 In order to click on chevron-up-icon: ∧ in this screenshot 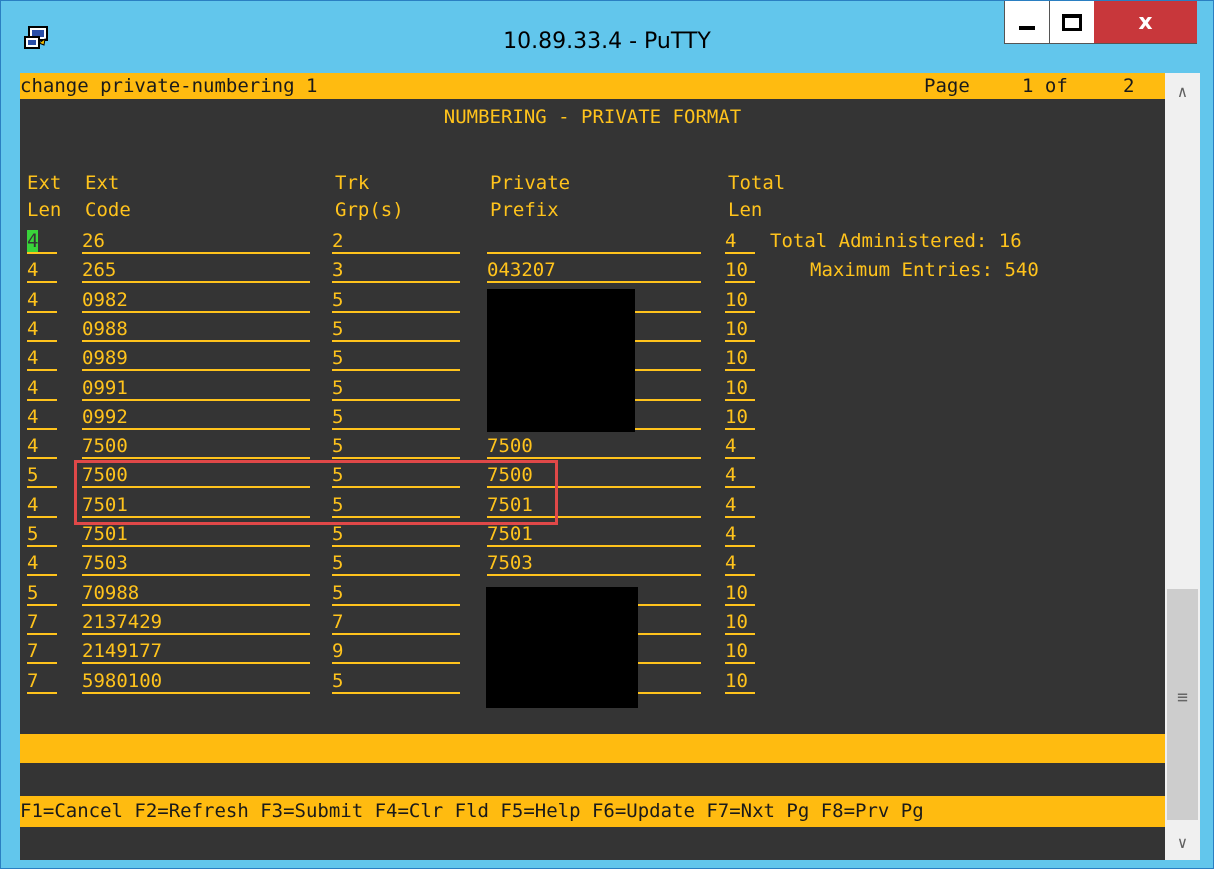, I will do `click(1182, 91)`.